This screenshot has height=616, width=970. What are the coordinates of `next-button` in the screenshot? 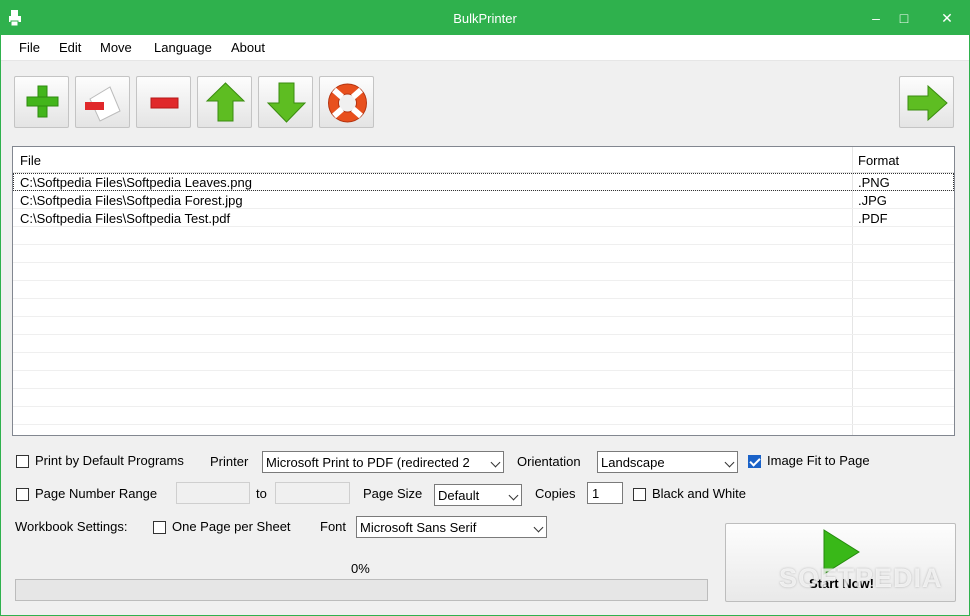 It's located at (926, 102).